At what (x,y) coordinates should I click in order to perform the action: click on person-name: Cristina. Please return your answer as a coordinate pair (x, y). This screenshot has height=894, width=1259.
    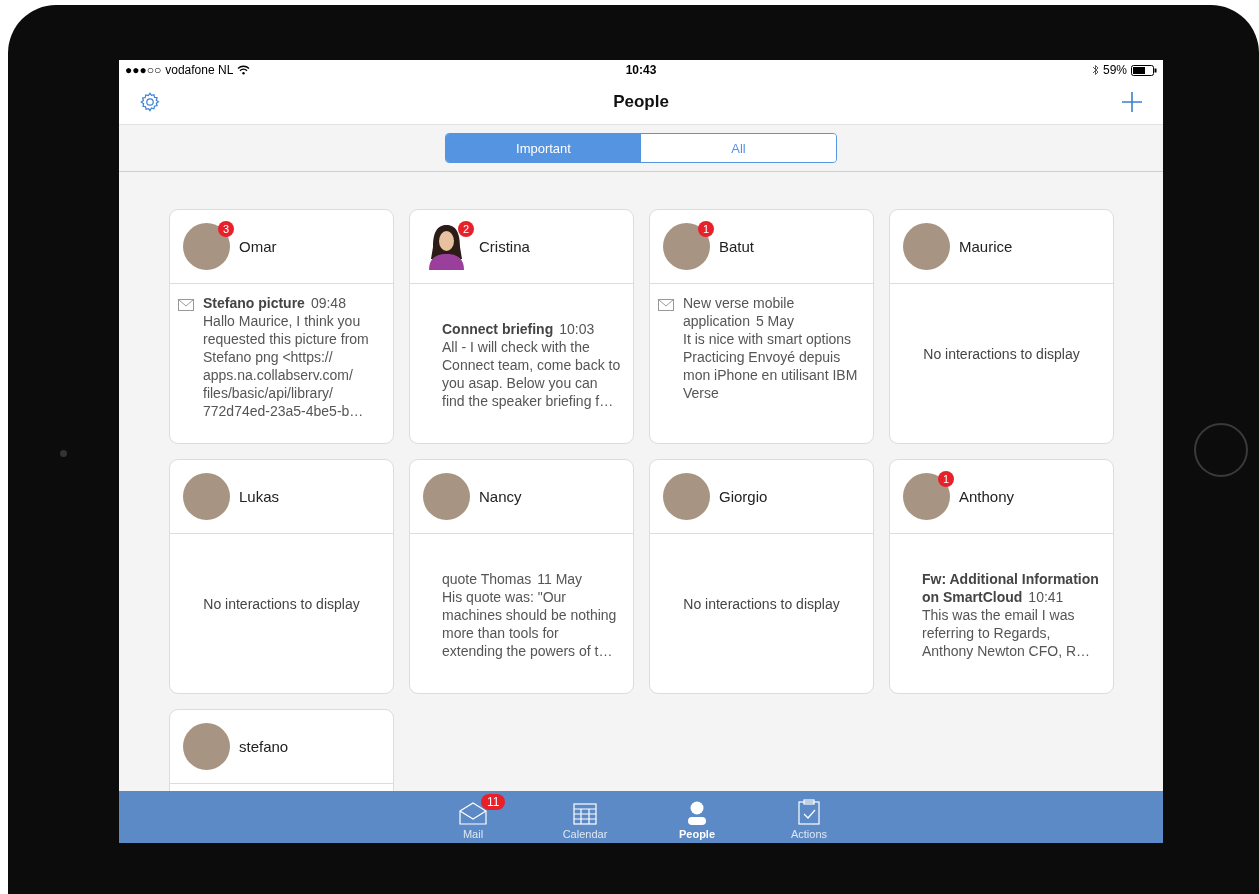
    Looking at the image, I should click on (504, 246).